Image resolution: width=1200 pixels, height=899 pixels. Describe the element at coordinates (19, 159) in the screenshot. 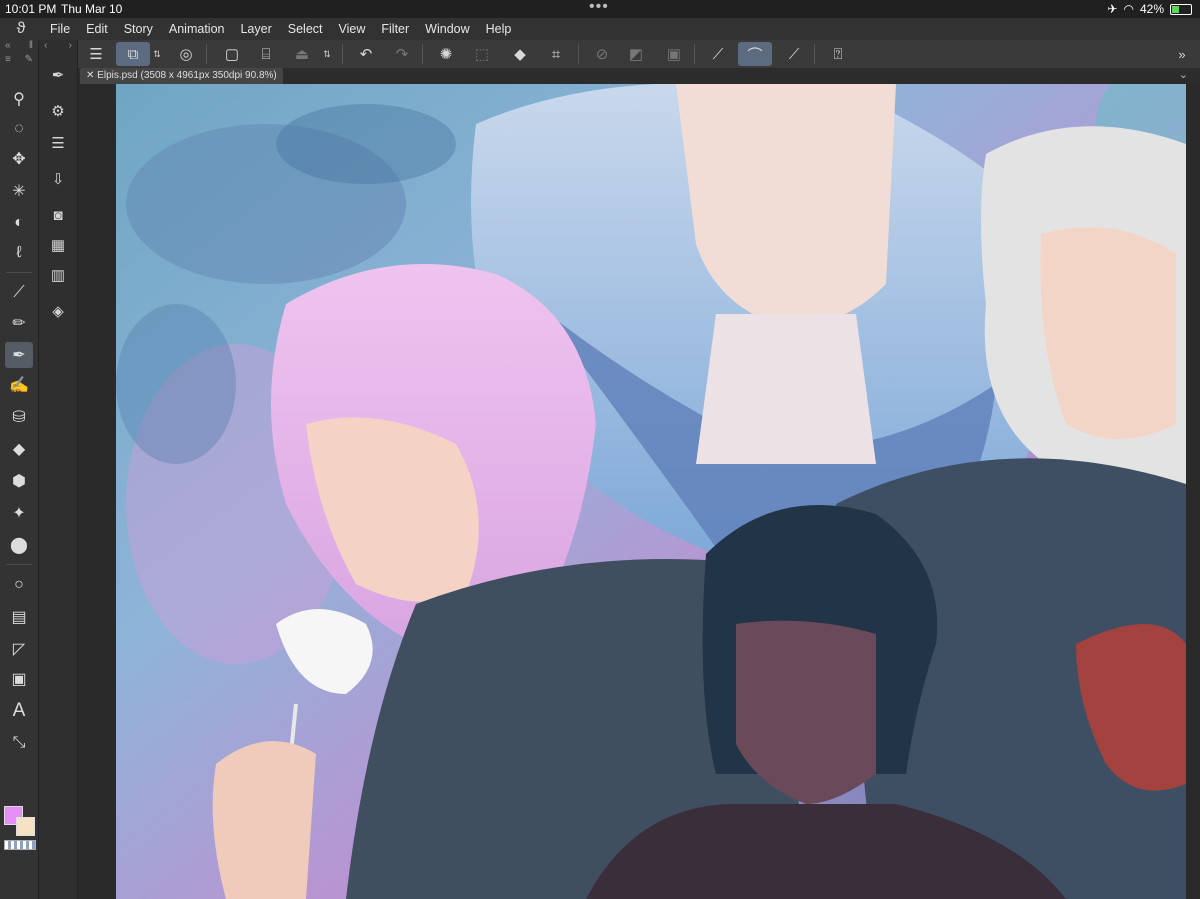

I see `move-icon: ✥` at that location.